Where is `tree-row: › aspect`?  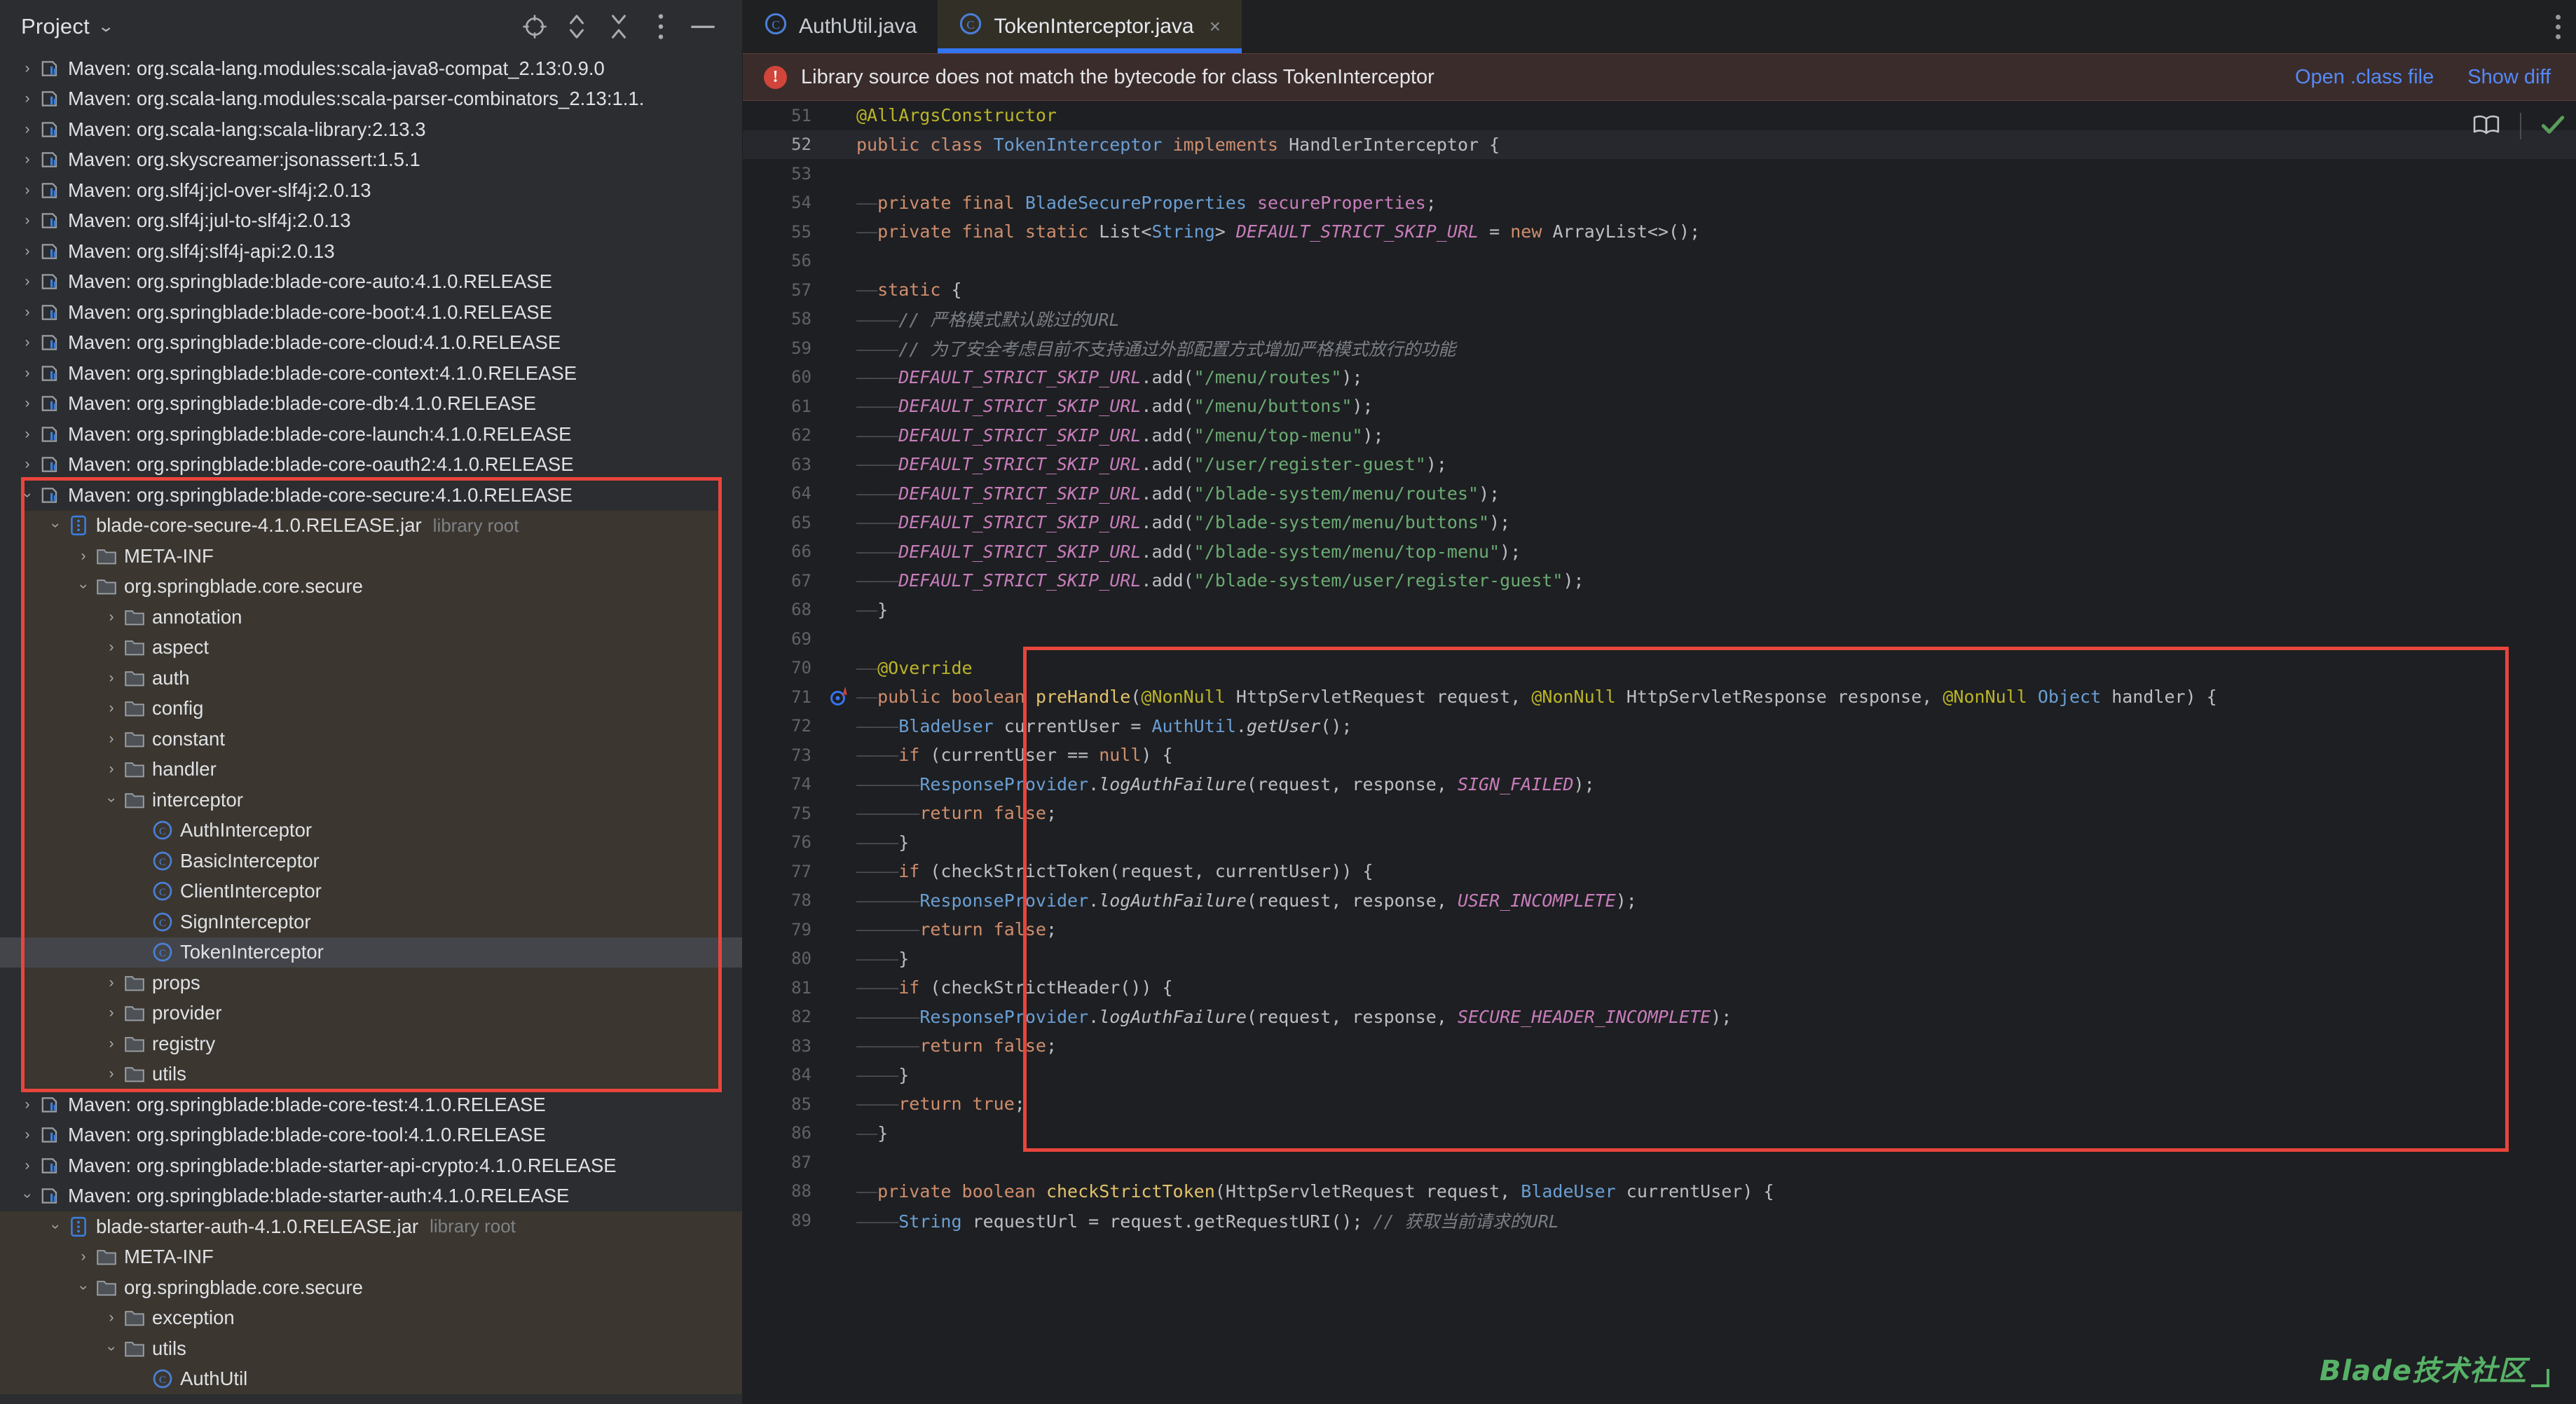 tree-row: › aspect is located at coordinates (371, 648).